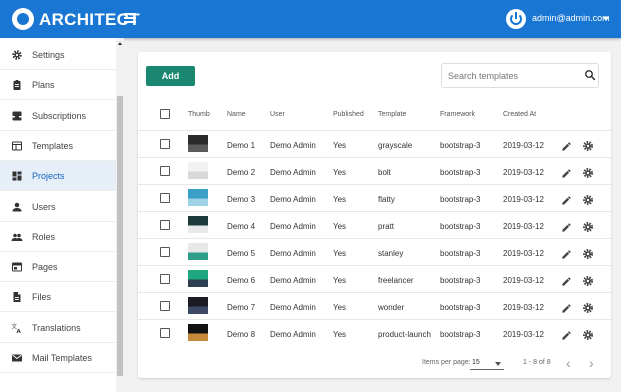 Image resolution: width=621 pixels, height=392 pixels. What do you see at coordinates (17, 207) in the screenshot?
I see `person-icon` at bounding box center [17, 207].